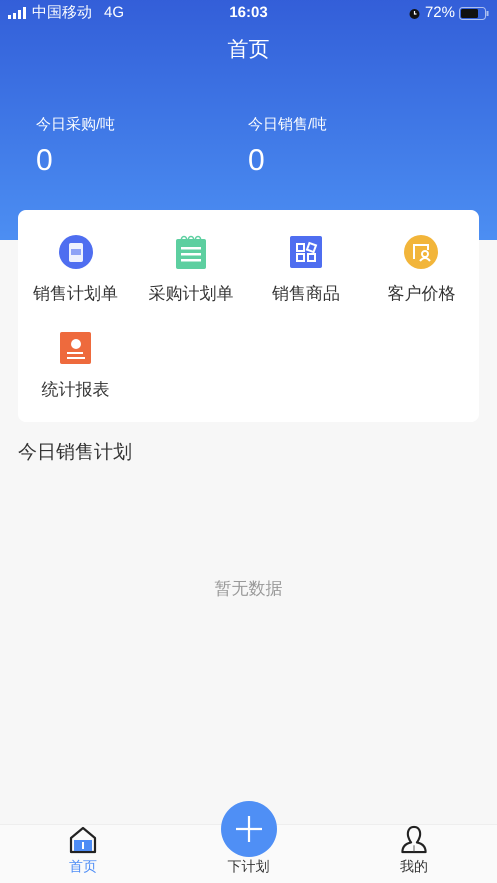 This screenshot has height=883, width=497. Describe the element at coordinates (249, 854) in the screenshot. I see `add-plan-tab: 下计划` at that location.